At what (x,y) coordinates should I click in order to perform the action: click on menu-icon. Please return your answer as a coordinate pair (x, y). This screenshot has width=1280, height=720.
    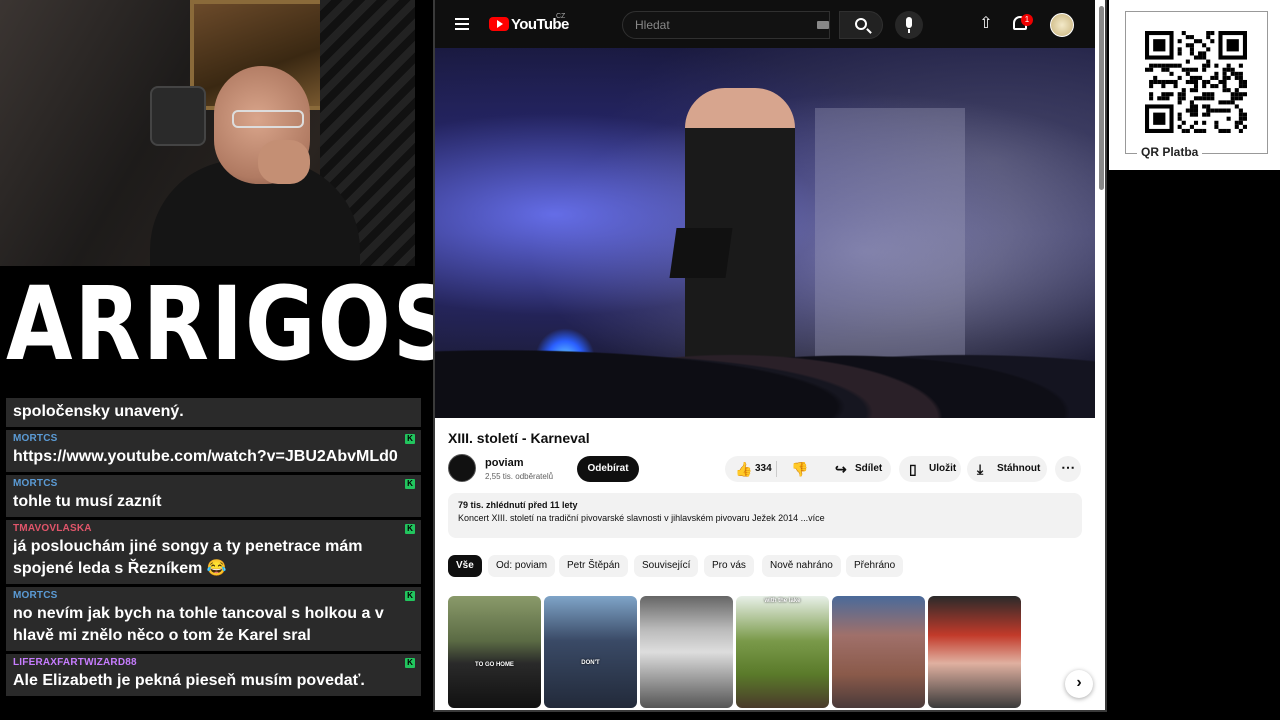
    Looking at the image, I should click on (462, 24).